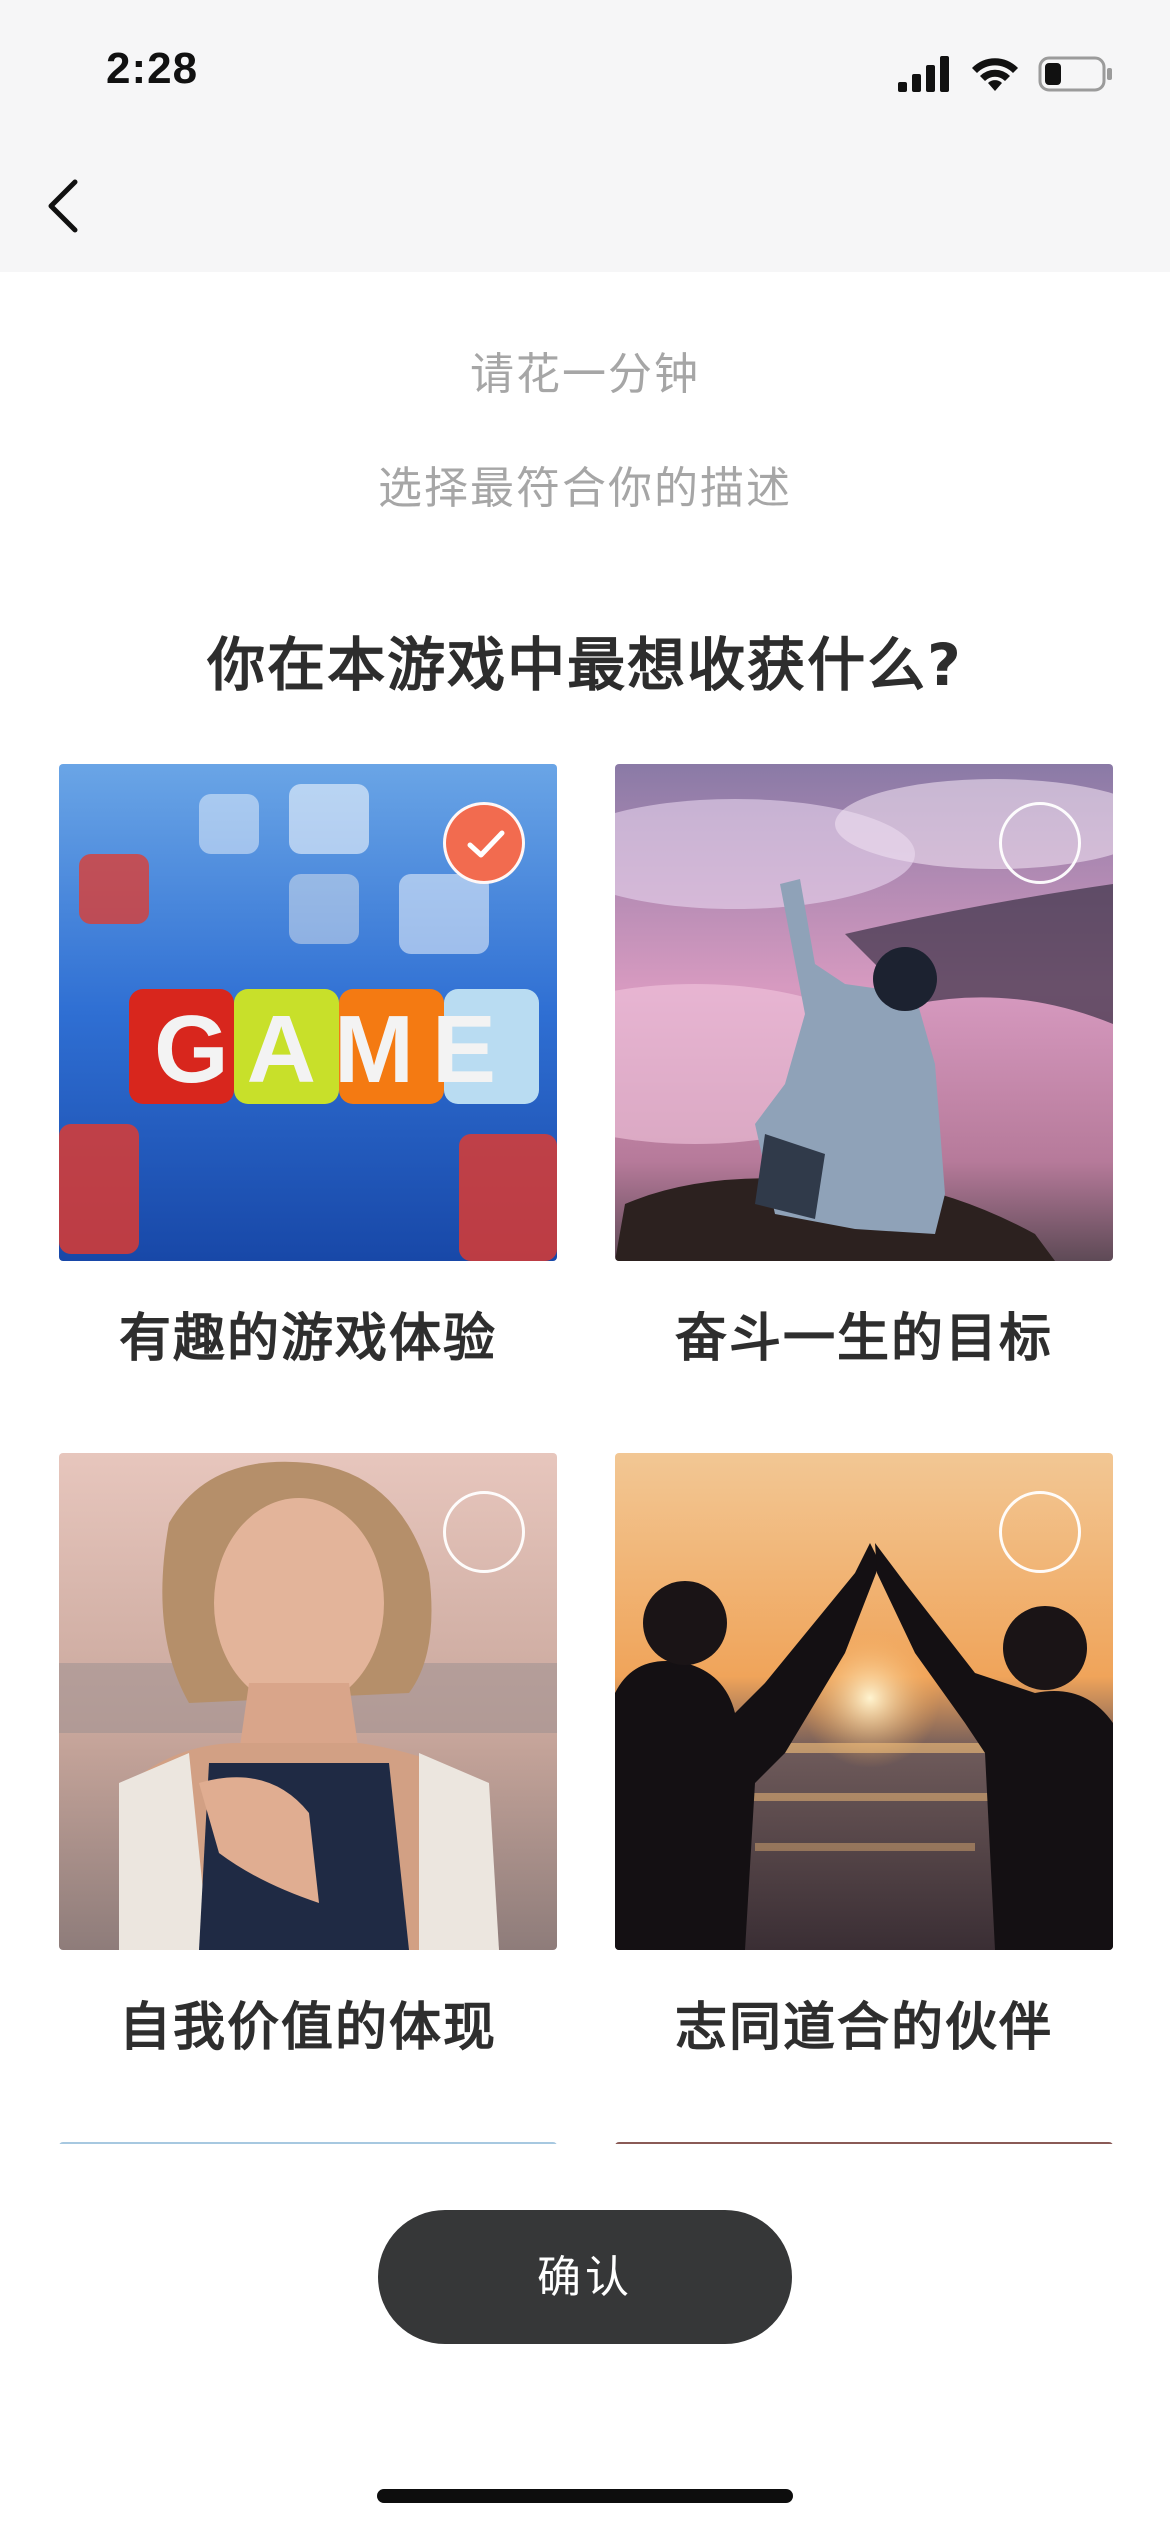 This screenshot has height=2532, width=1170. I want to click on nav-bar, so click(585, 206).